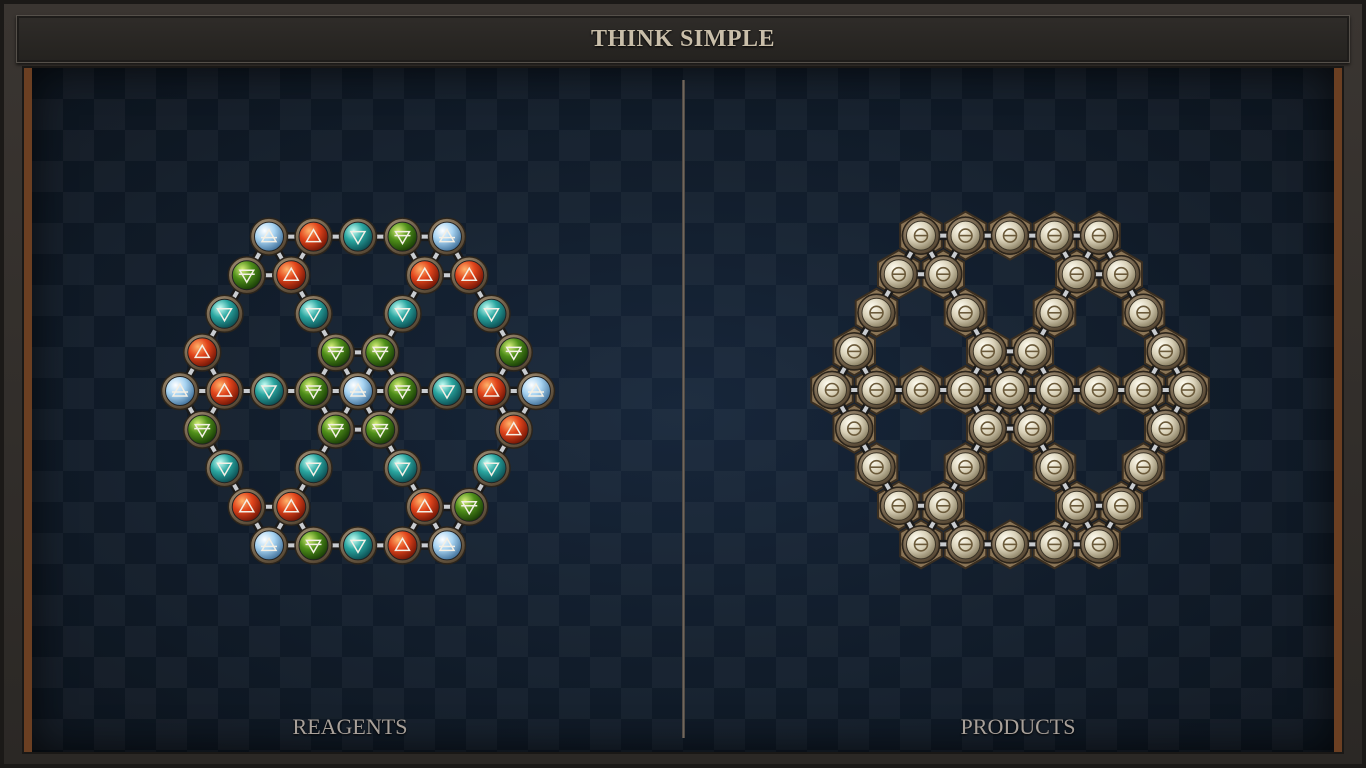 The image size is (1366, 768). What do you see at coordinates (1018, 726) in the screenshot?
I see `products-label: PRODUCTS` at bounding box center [1018, 726].